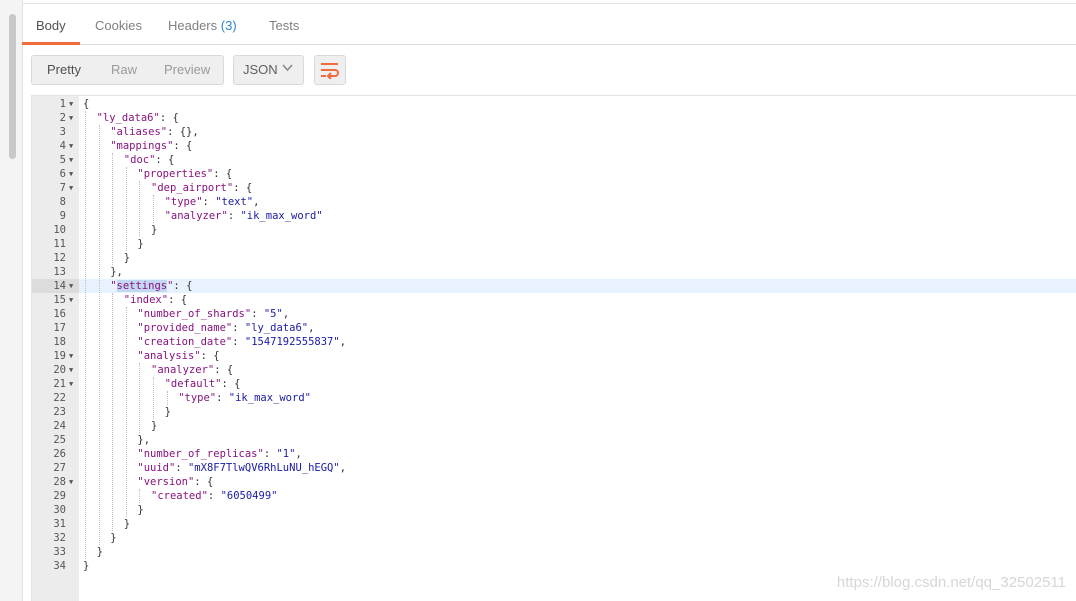 The width and height of the screenshot is (1076, 601). What do you see at coordinates (138, 118) in the screenshot?
I see `line-content: "ly_data6": {` at bounding box center [138, 118].